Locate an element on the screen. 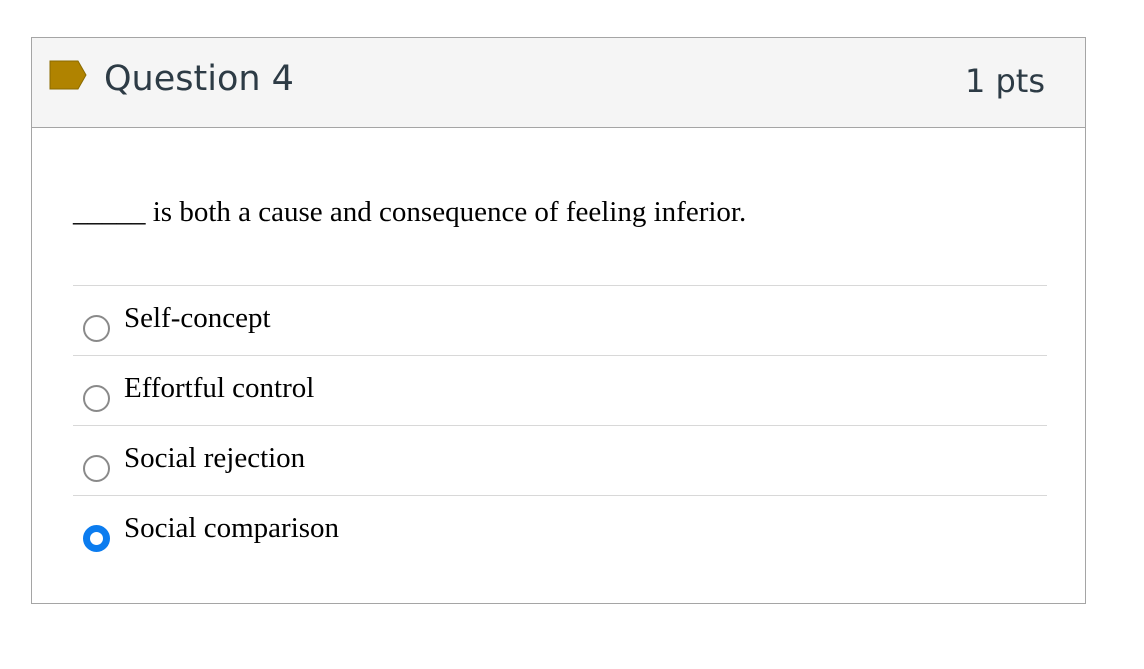  answer-label: Self-concept is located at coordinates (197, 318).